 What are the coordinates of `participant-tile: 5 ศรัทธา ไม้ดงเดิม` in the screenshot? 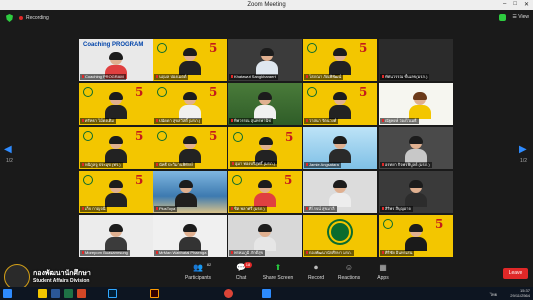 It's located at (116, 104).